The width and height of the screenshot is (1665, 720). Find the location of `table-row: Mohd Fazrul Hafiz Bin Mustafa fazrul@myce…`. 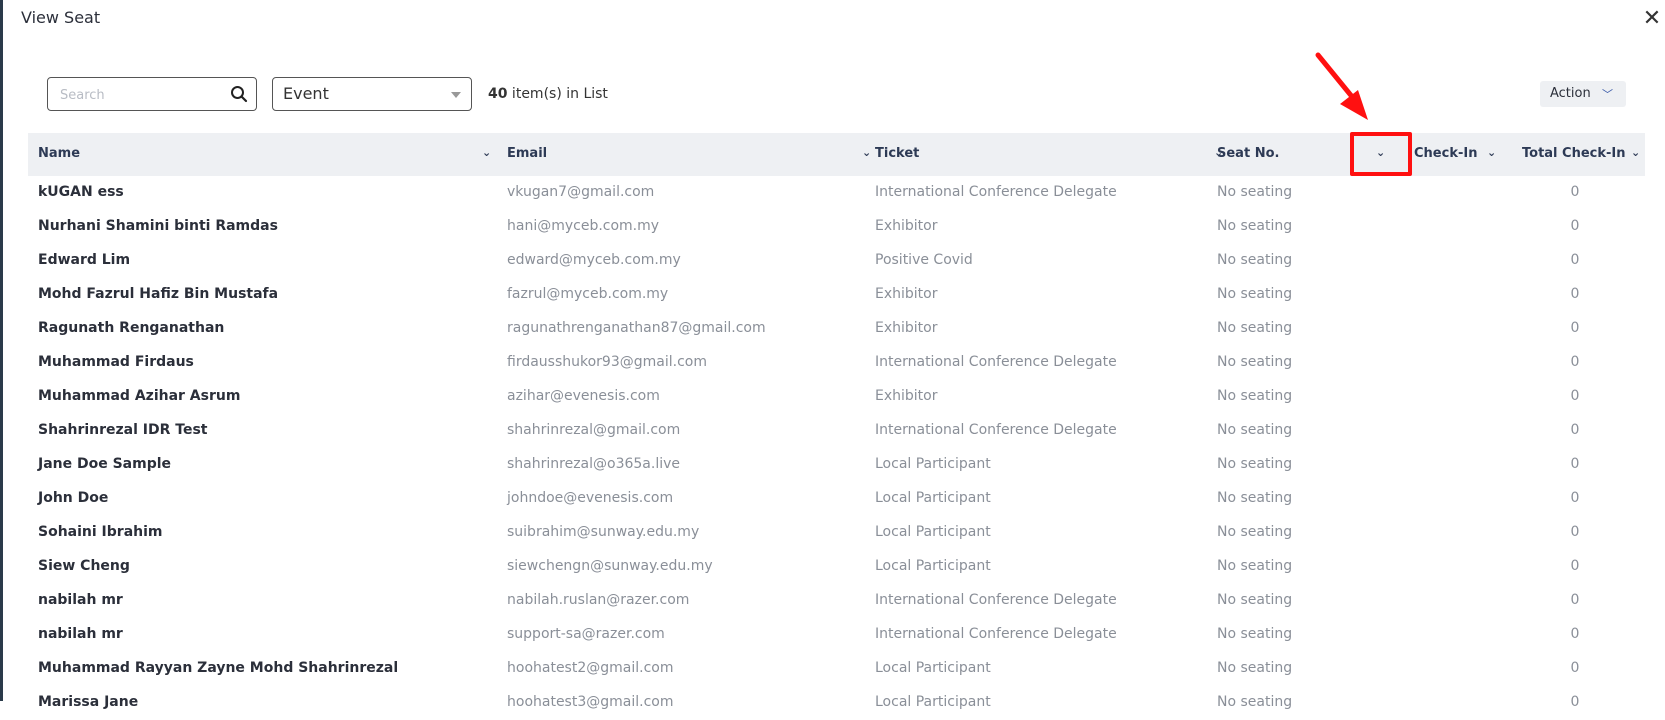

table-row: Mohd Fazrul Hafiz Bin Mustafa fazrul@myce… is located at coordinates (836, 295).